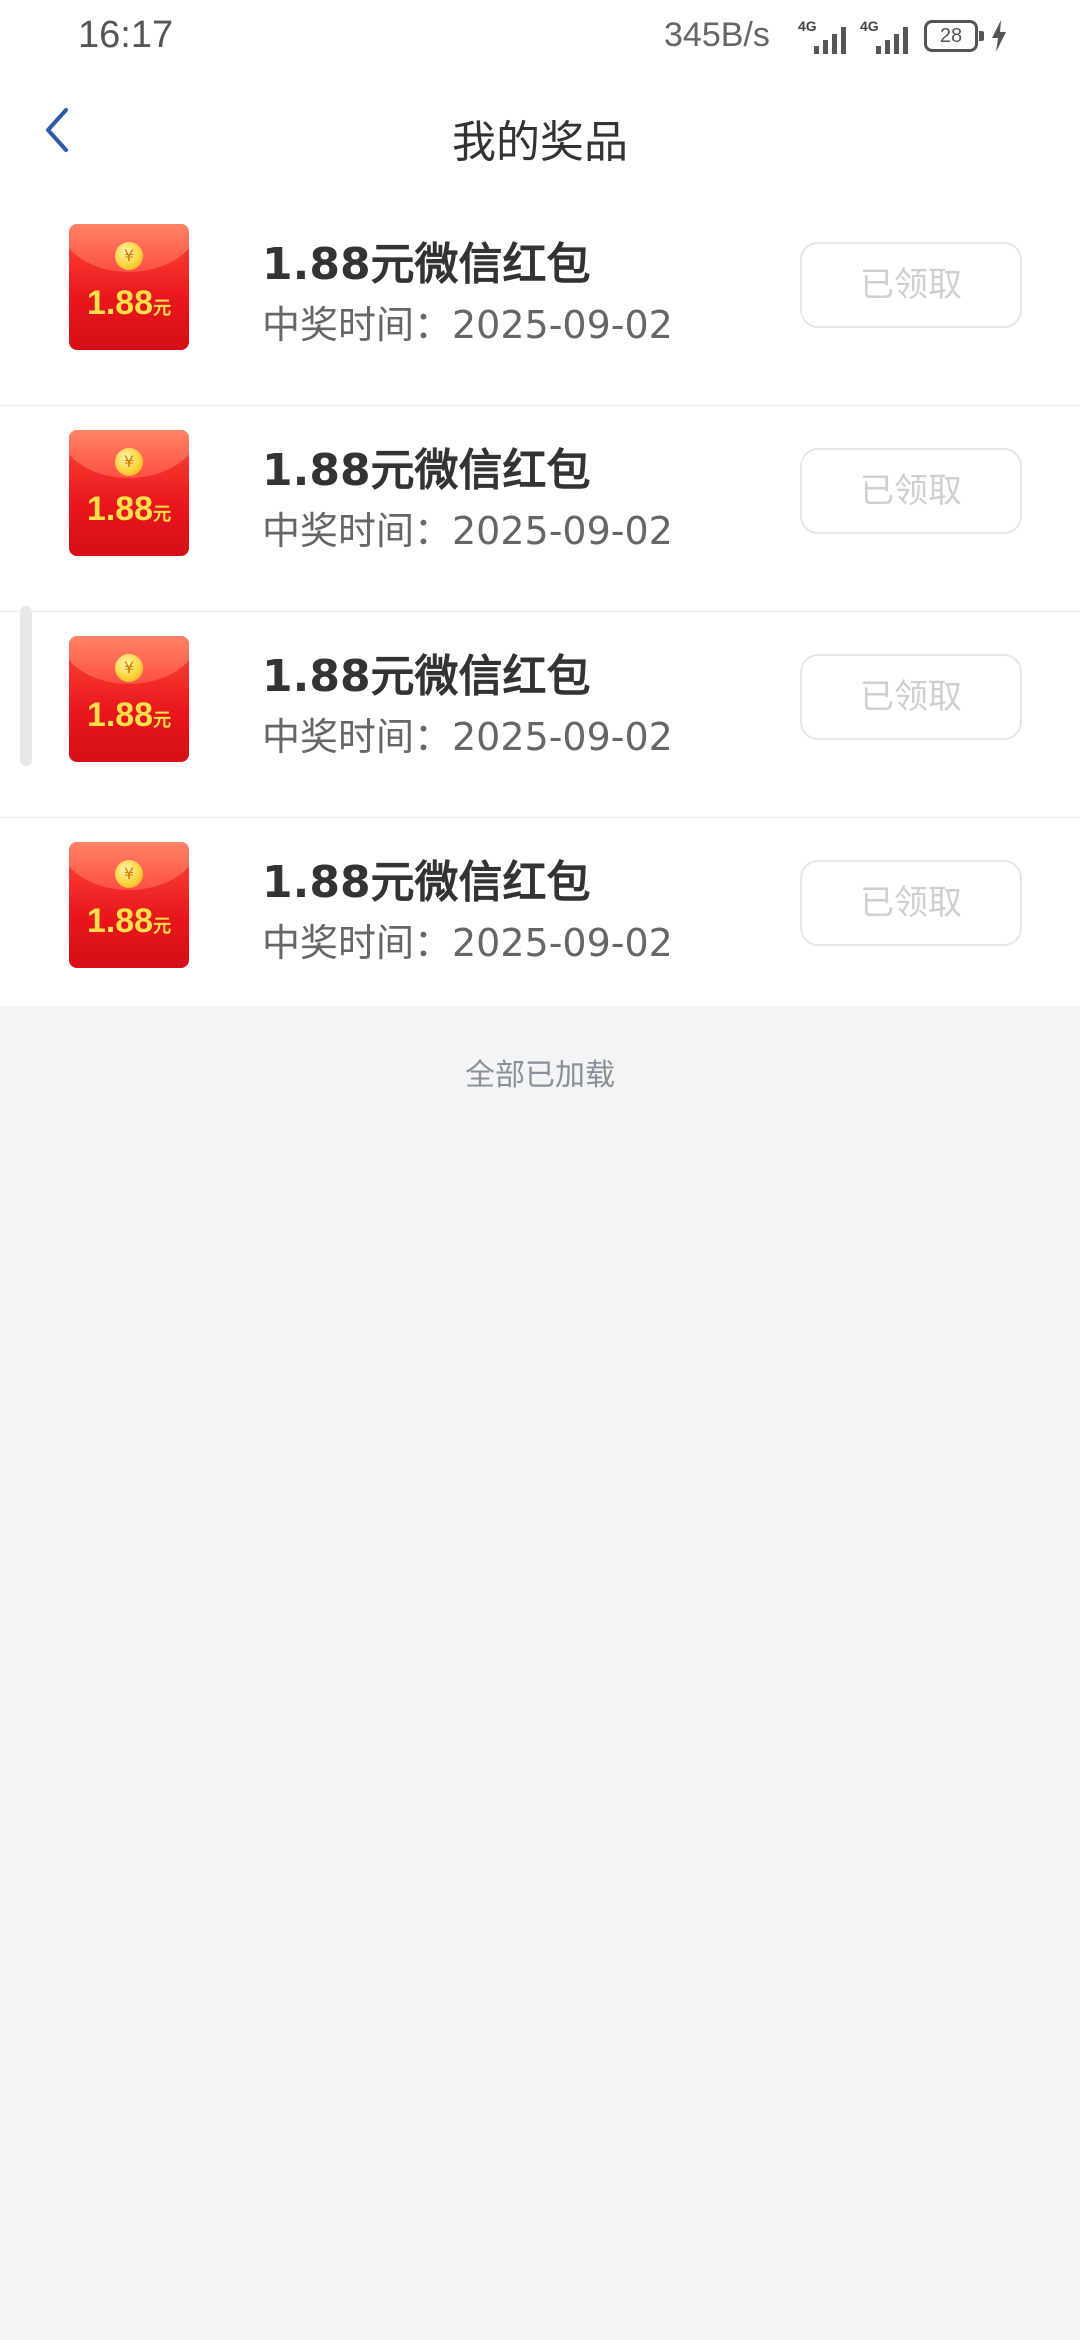 This screenshot has width=1080, height=2340. I want to click on network-speed: 345B/s, so click(717, 35).